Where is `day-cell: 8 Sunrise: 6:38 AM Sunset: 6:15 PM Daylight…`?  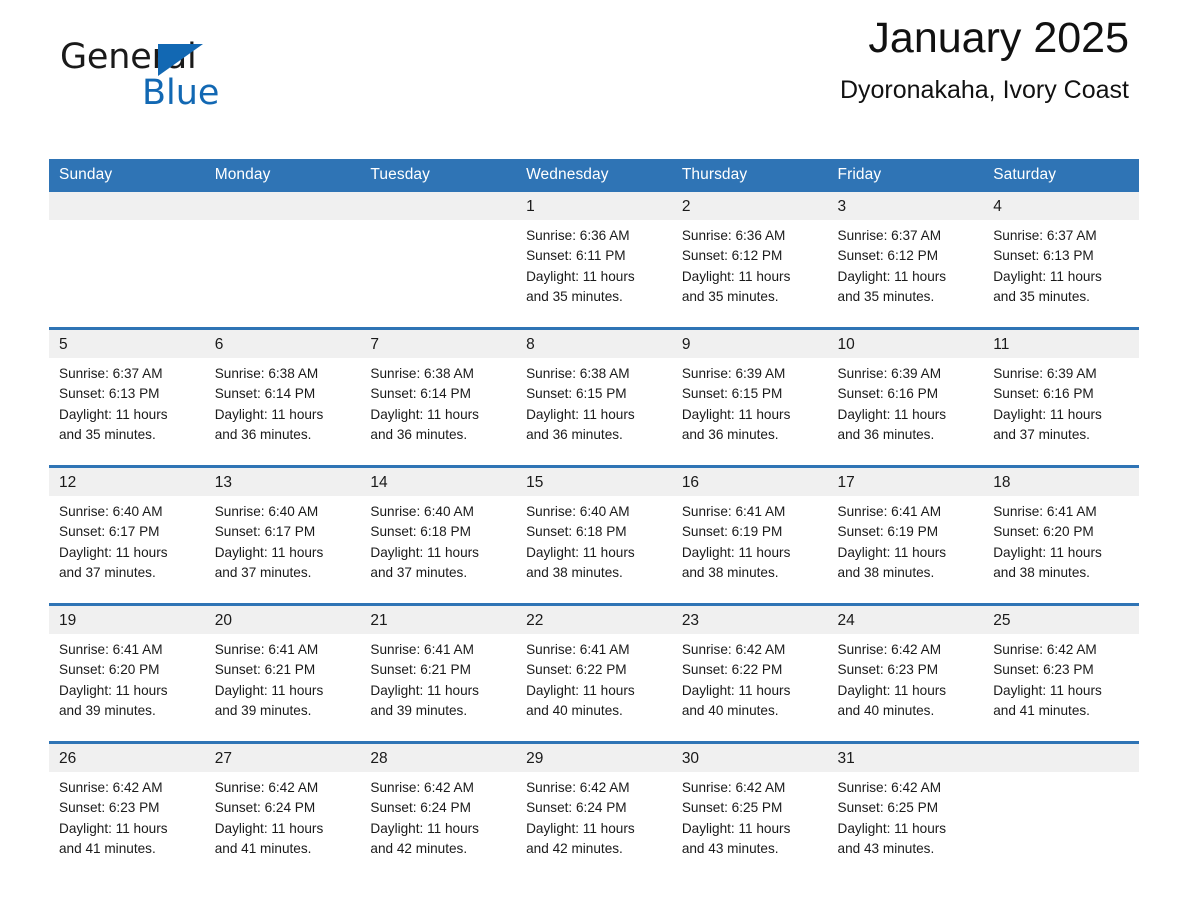 day-cell: 8 Sunrise: 6:38 AM Sunset: 6:15 PM Daylight… is located at coordinates (594, 397).